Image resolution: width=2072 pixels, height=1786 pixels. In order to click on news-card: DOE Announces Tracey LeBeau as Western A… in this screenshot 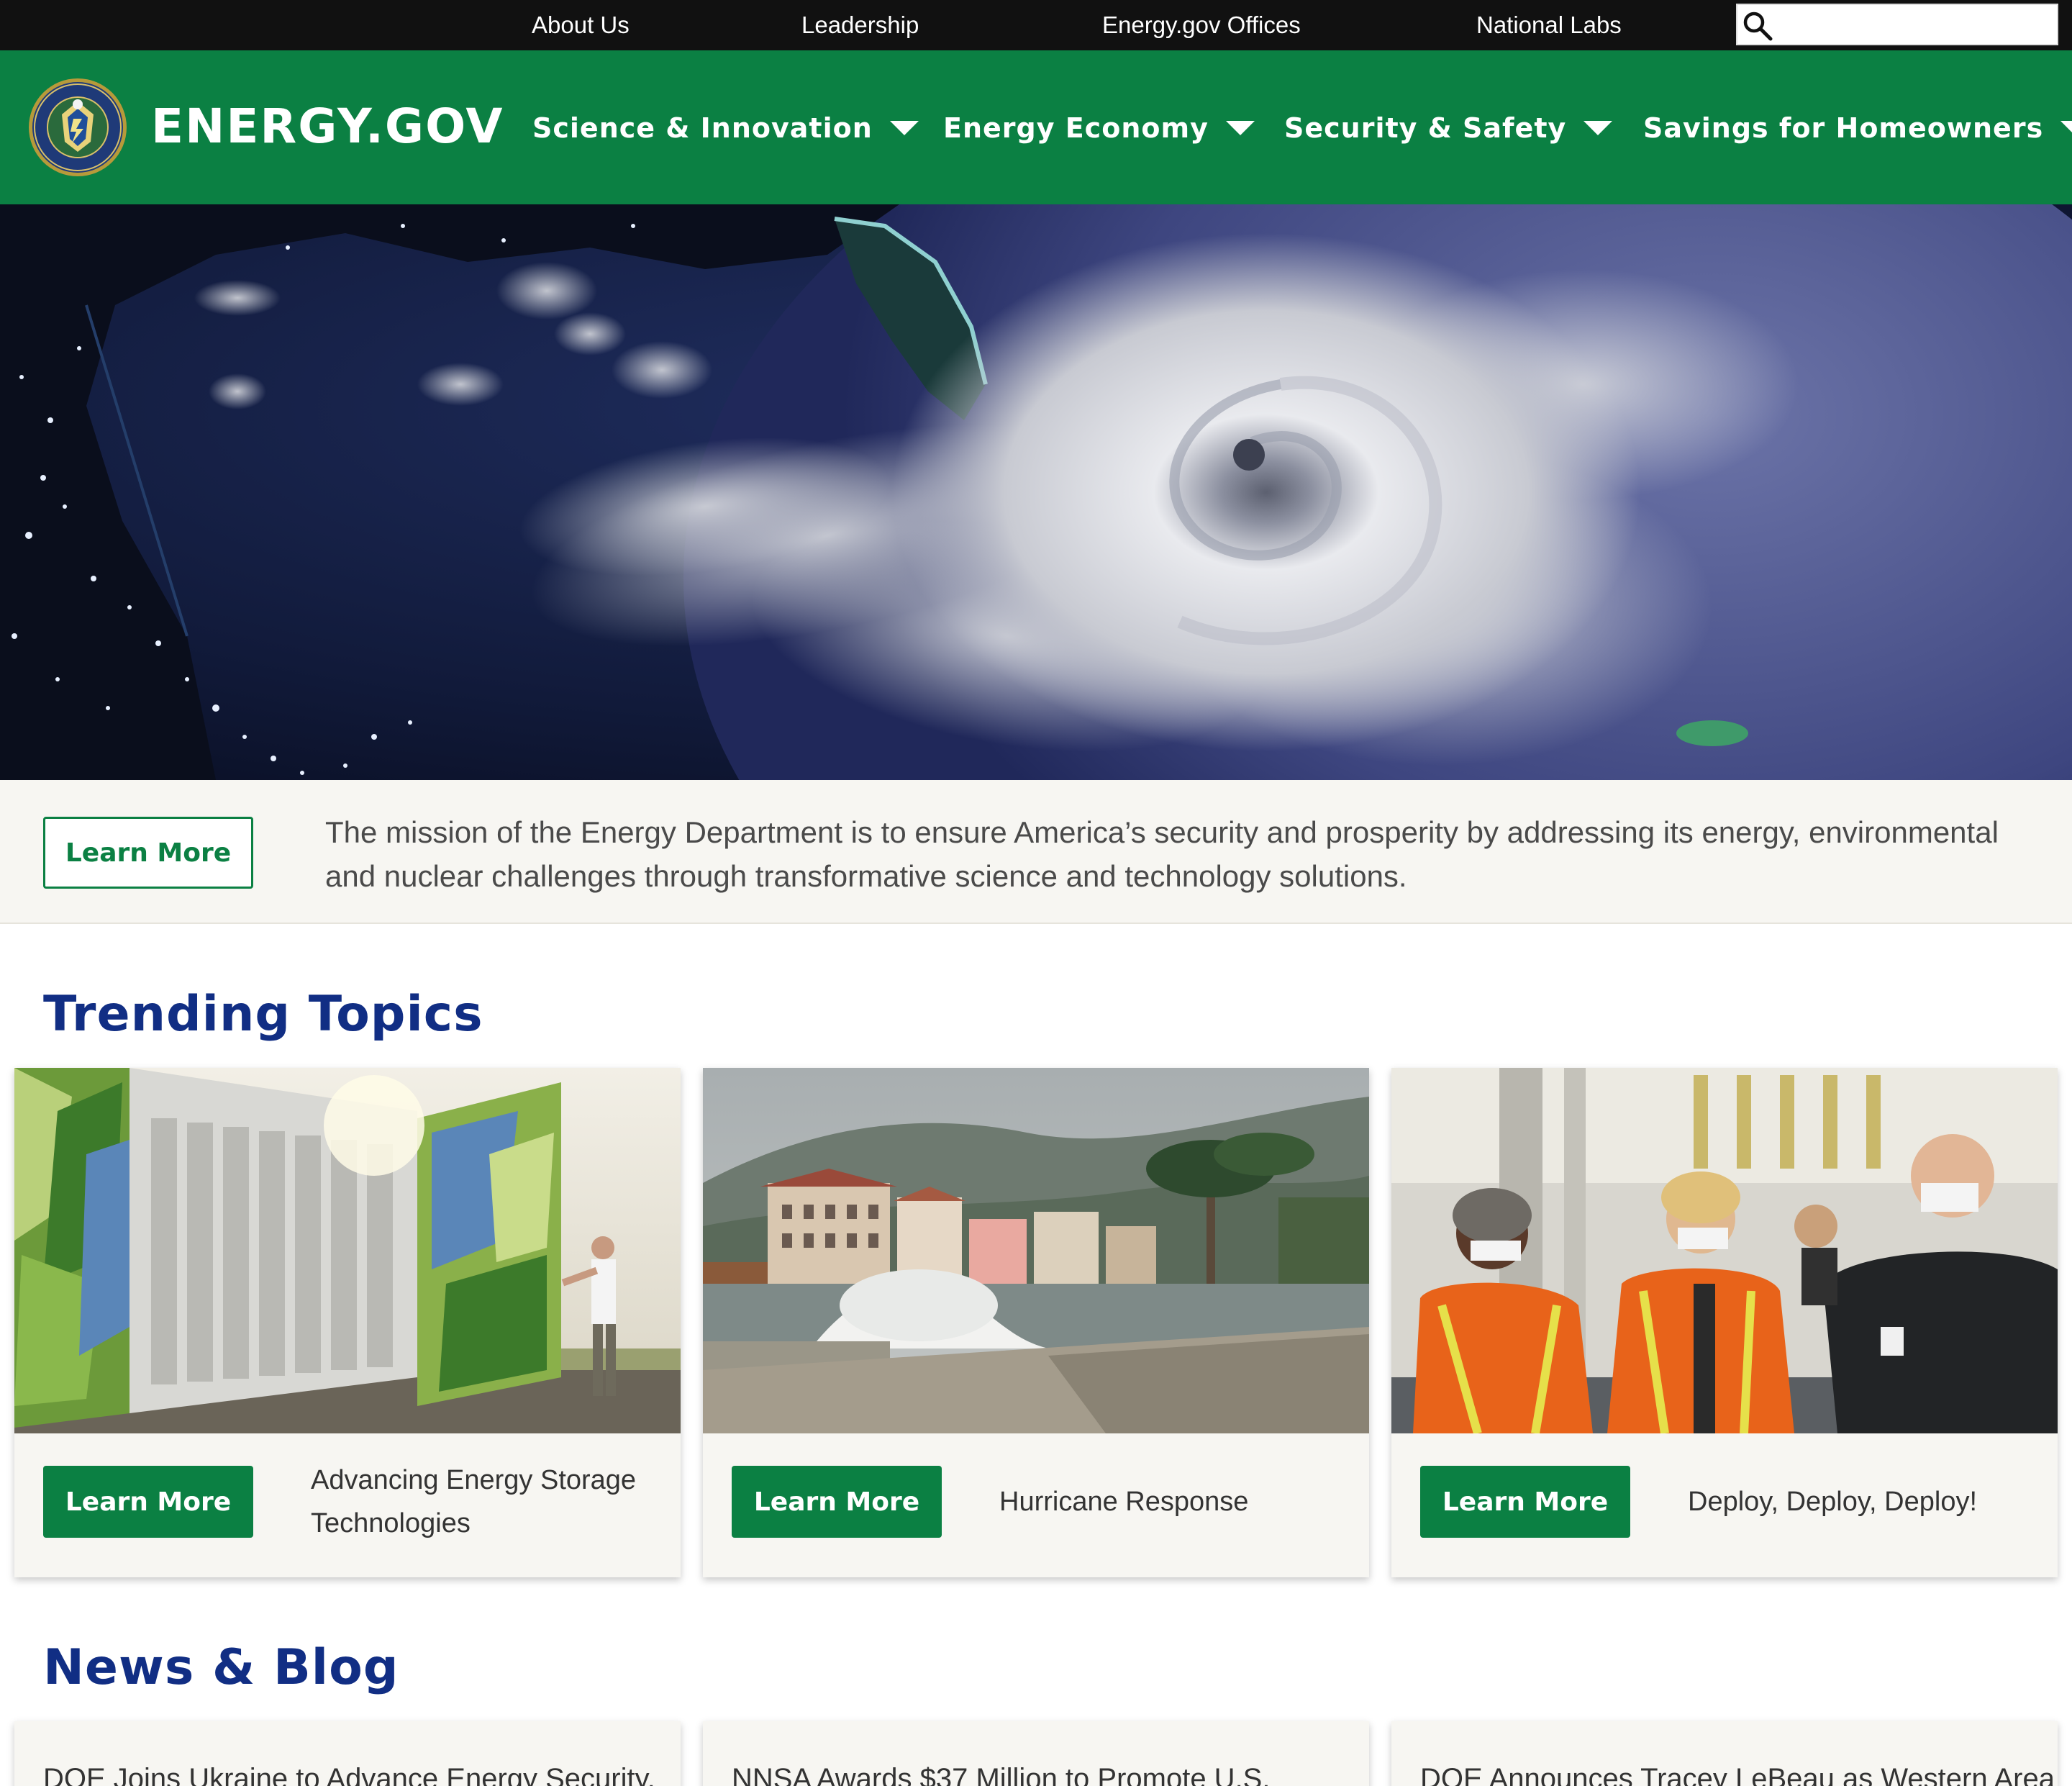, I will do `click(1725, 1753)`.